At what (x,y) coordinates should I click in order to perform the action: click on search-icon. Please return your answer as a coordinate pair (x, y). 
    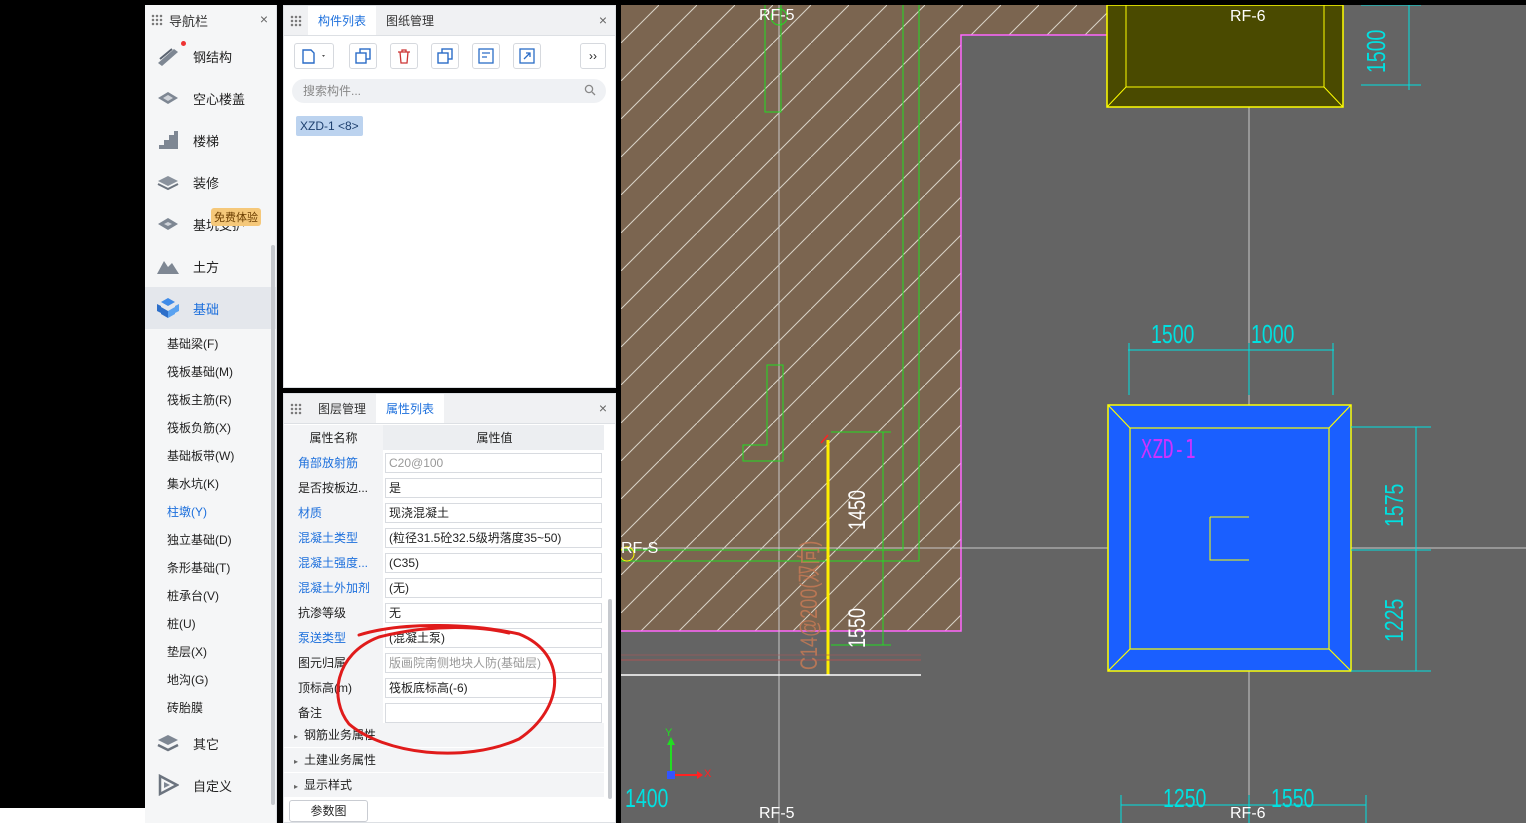
    Looking at the image, I should click on (590, 90).